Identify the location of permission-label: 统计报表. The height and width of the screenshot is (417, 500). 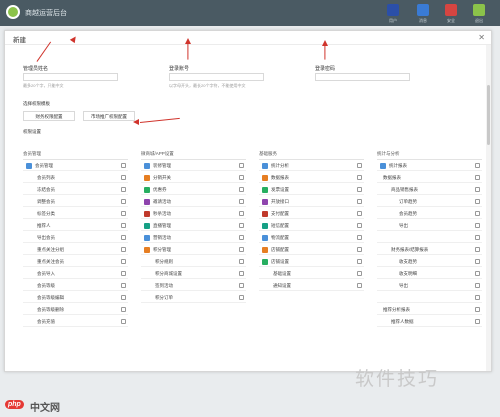
(398, 165).